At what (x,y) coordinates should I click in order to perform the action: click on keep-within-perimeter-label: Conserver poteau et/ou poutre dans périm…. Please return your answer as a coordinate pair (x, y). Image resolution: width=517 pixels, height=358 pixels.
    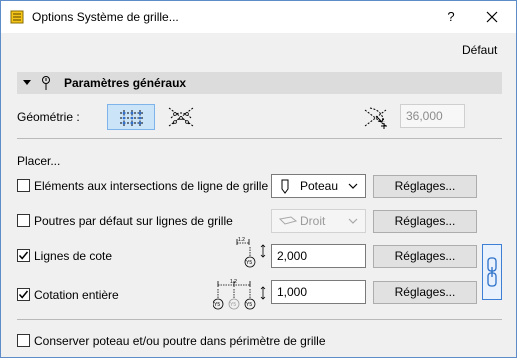
    Looking at the image, I should click on (180, 341).